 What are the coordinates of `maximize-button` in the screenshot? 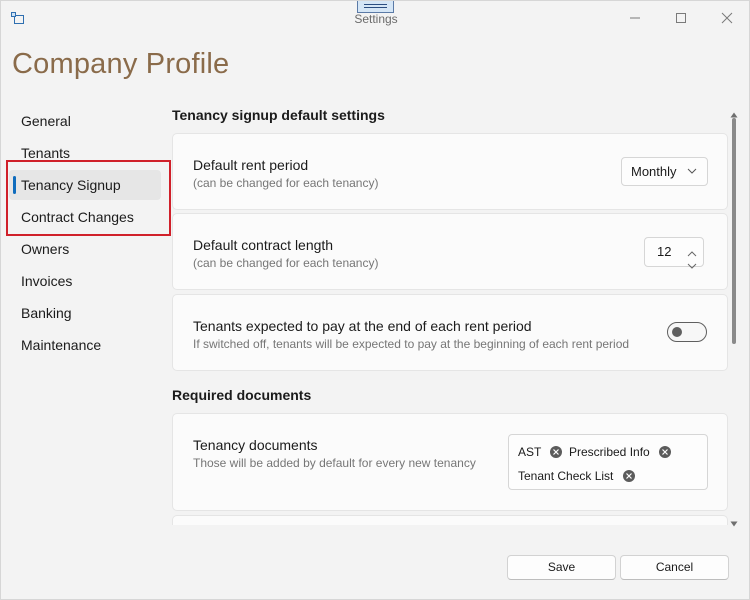 It's located at (681, 18).